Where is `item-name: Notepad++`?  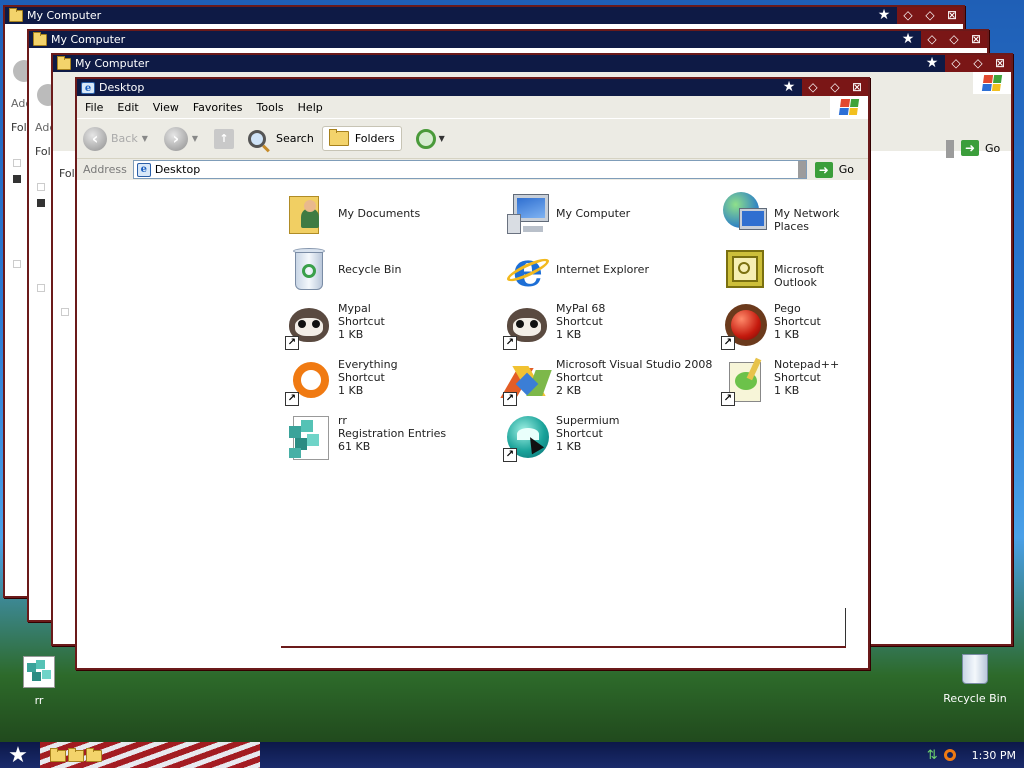 item-name: Notepad++ is located at coordinates (807, 364).